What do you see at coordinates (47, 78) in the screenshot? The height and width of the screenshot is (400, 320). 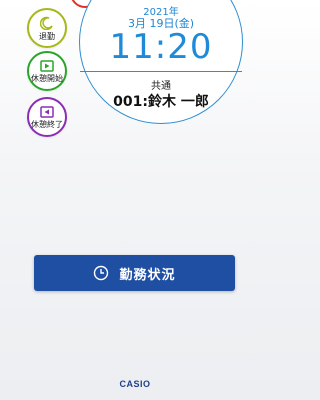 I see `break-start-label: 休憩開始` at bounding box center [47, 78].